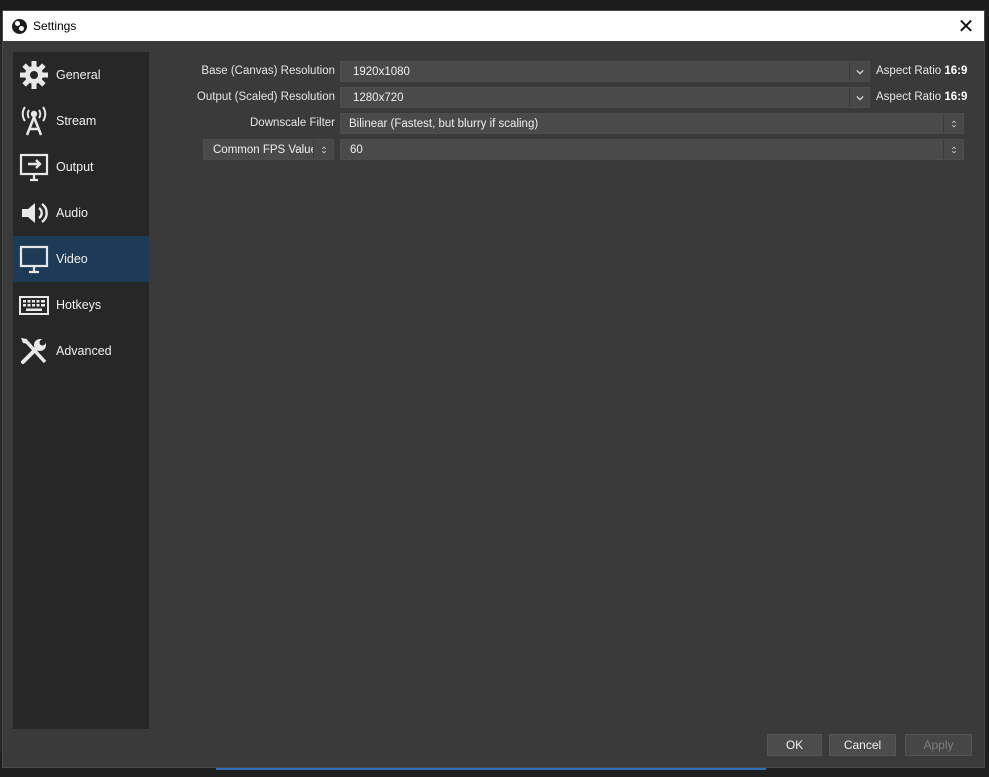  Describe the element at coordinates (34, 121) in the screenshot. I see `broadcast-tower-icon` at that location.